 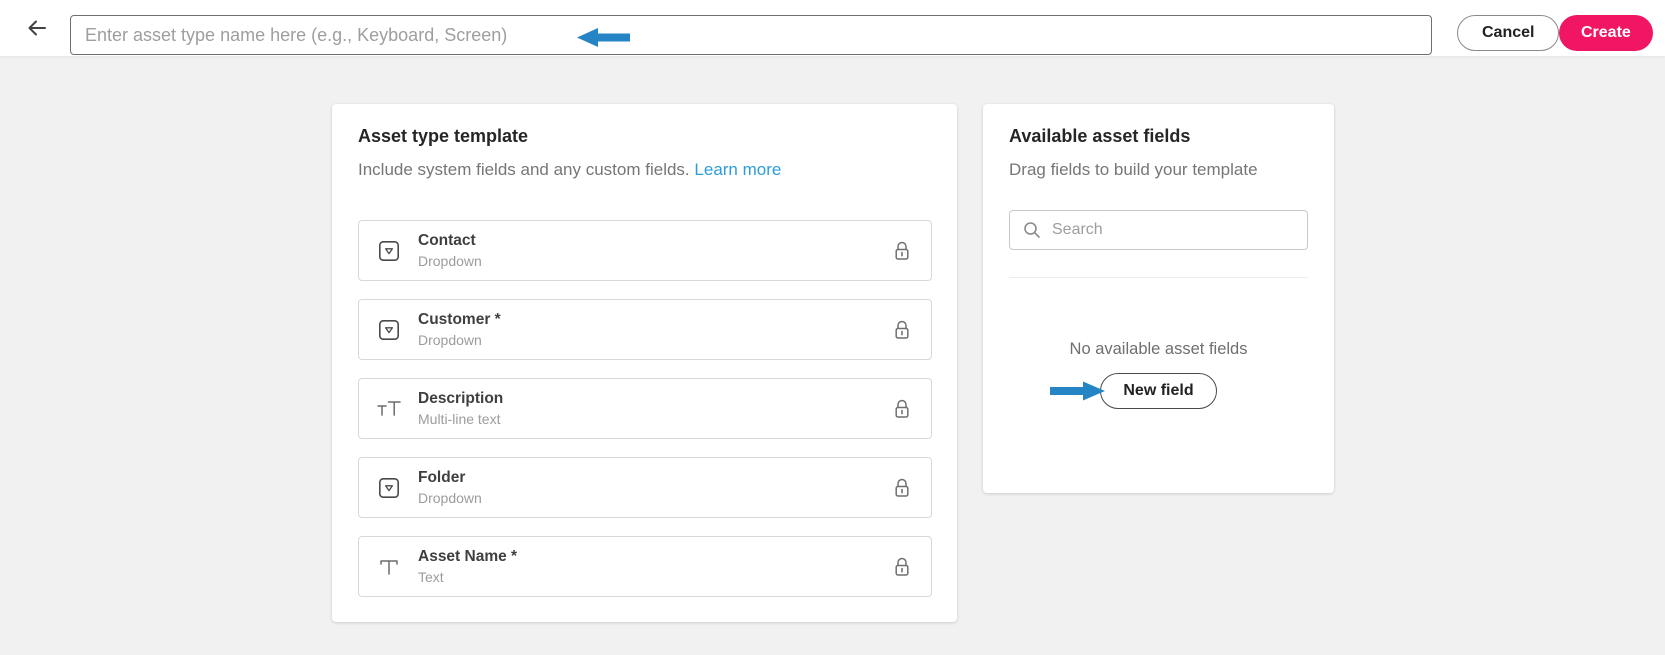 What do you see at coordinates (468, 556) in the screenshot?
I see `field-name: Asset Name *` at bounding box center [468, 556].